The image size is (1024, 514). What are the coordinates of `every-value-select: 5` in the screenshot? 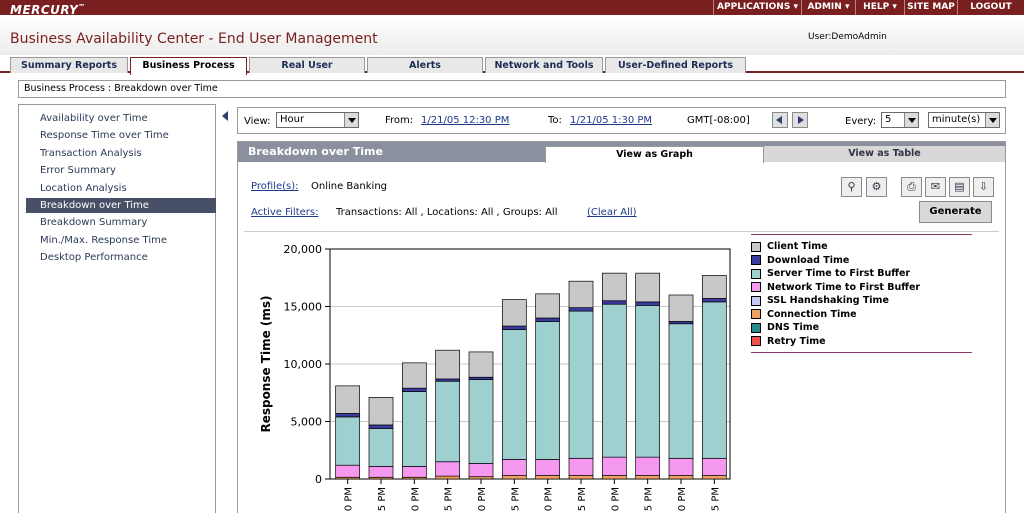 It's located at (900, 120).